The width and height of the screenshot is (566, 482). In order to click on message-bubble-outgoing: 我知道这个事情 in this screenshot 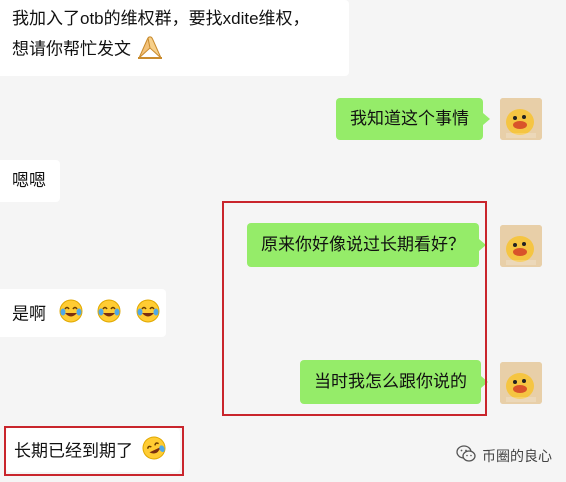, I will do `click(413, 119)`.